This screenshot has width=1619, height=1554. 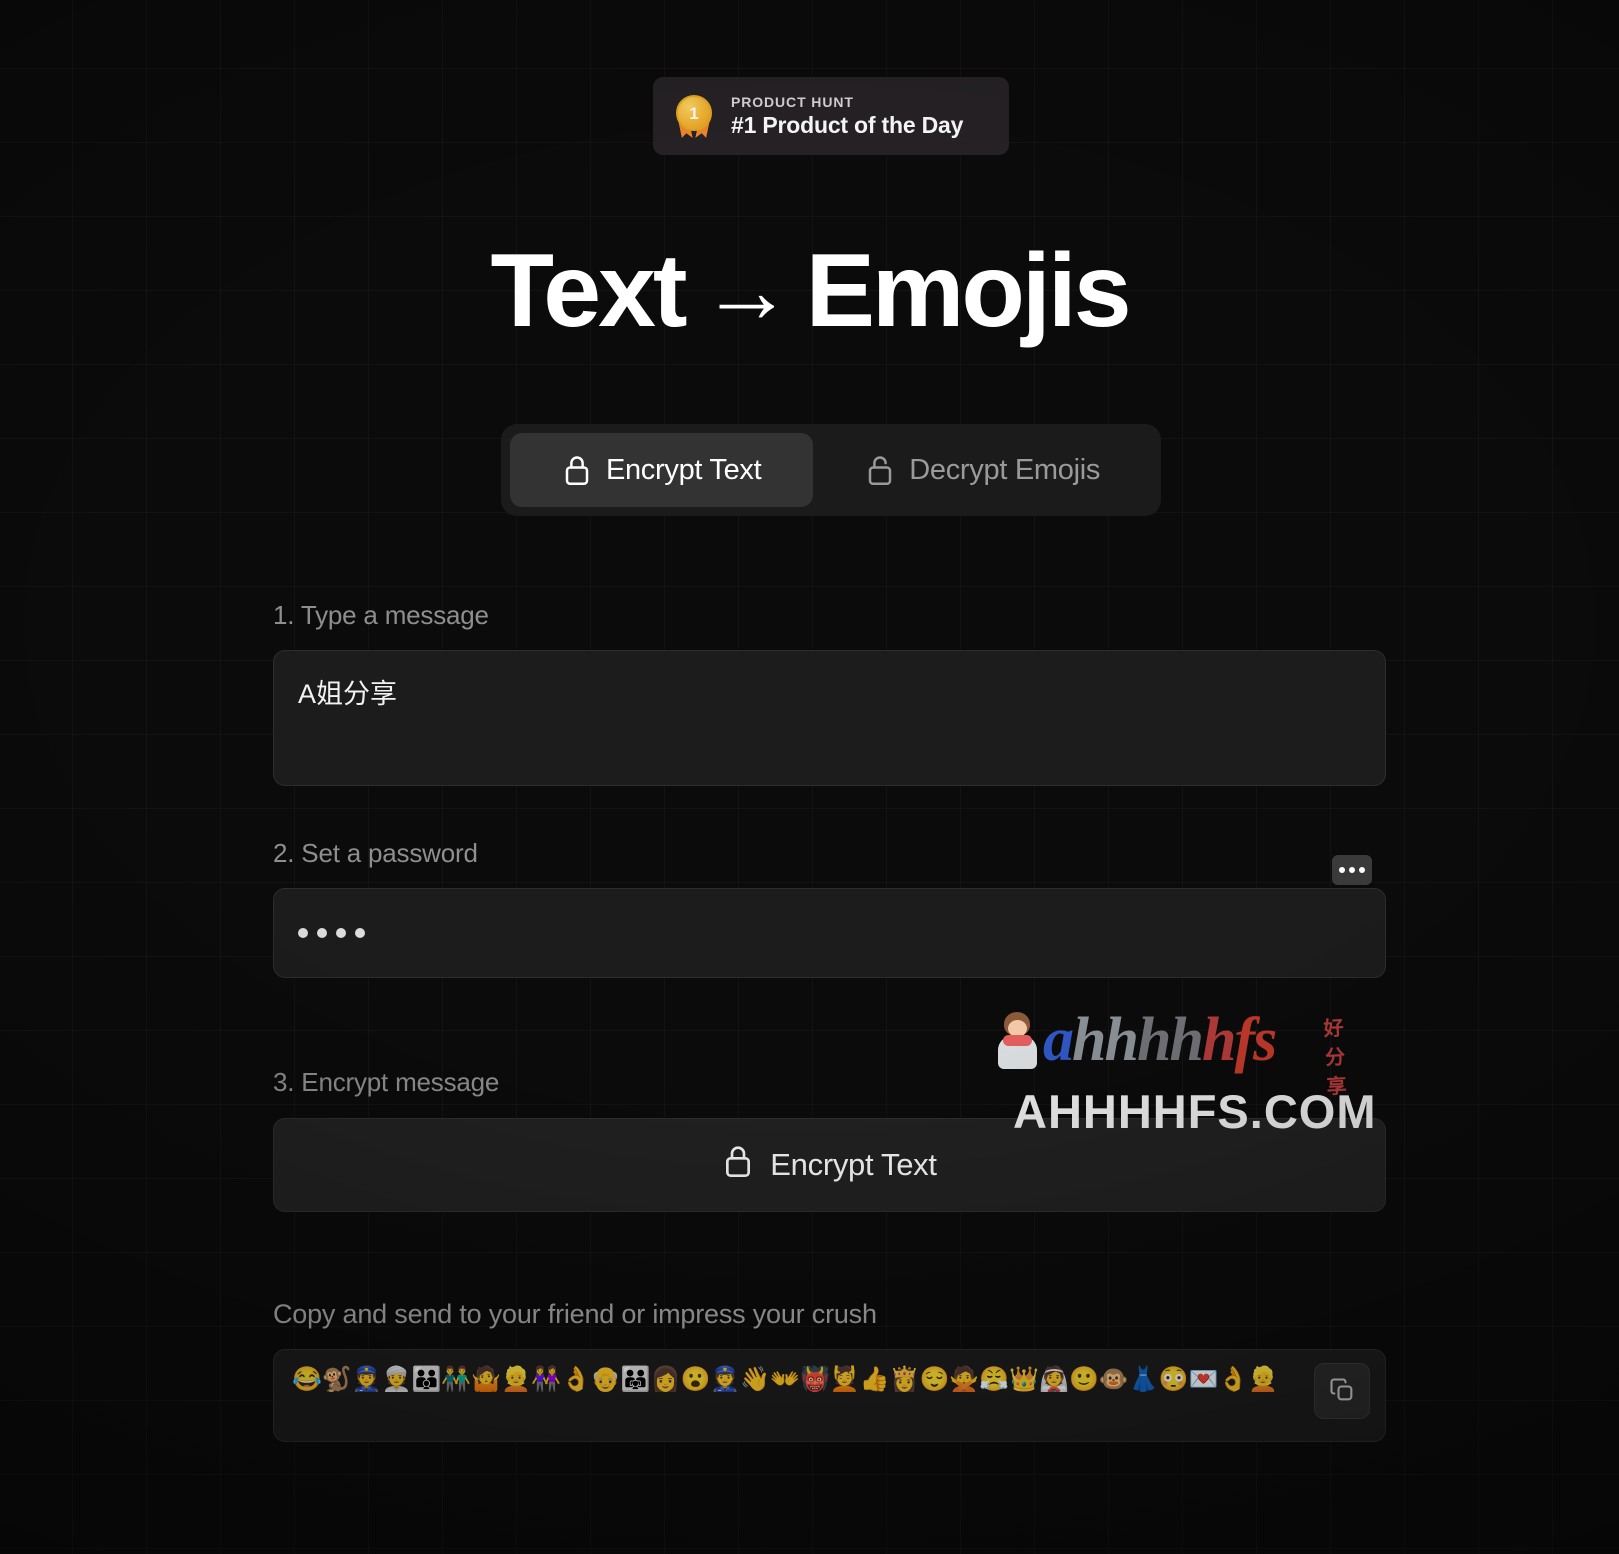 What do you see at coordinates (746, 291) in the screenshot?
I see `arrow-right-icon: →` at bounding box center [746, 291].